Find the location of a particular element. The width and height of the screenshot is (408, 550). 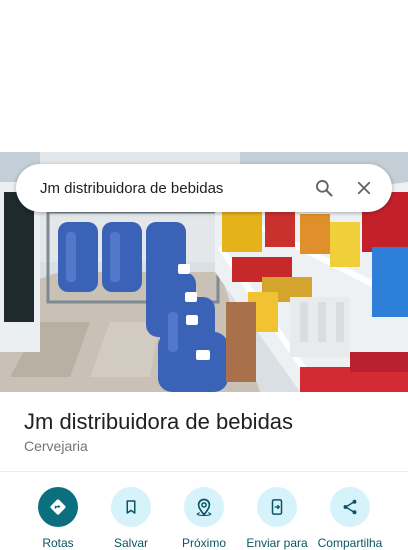

nearby-label: Próximo is located at coordinates (203, 543).